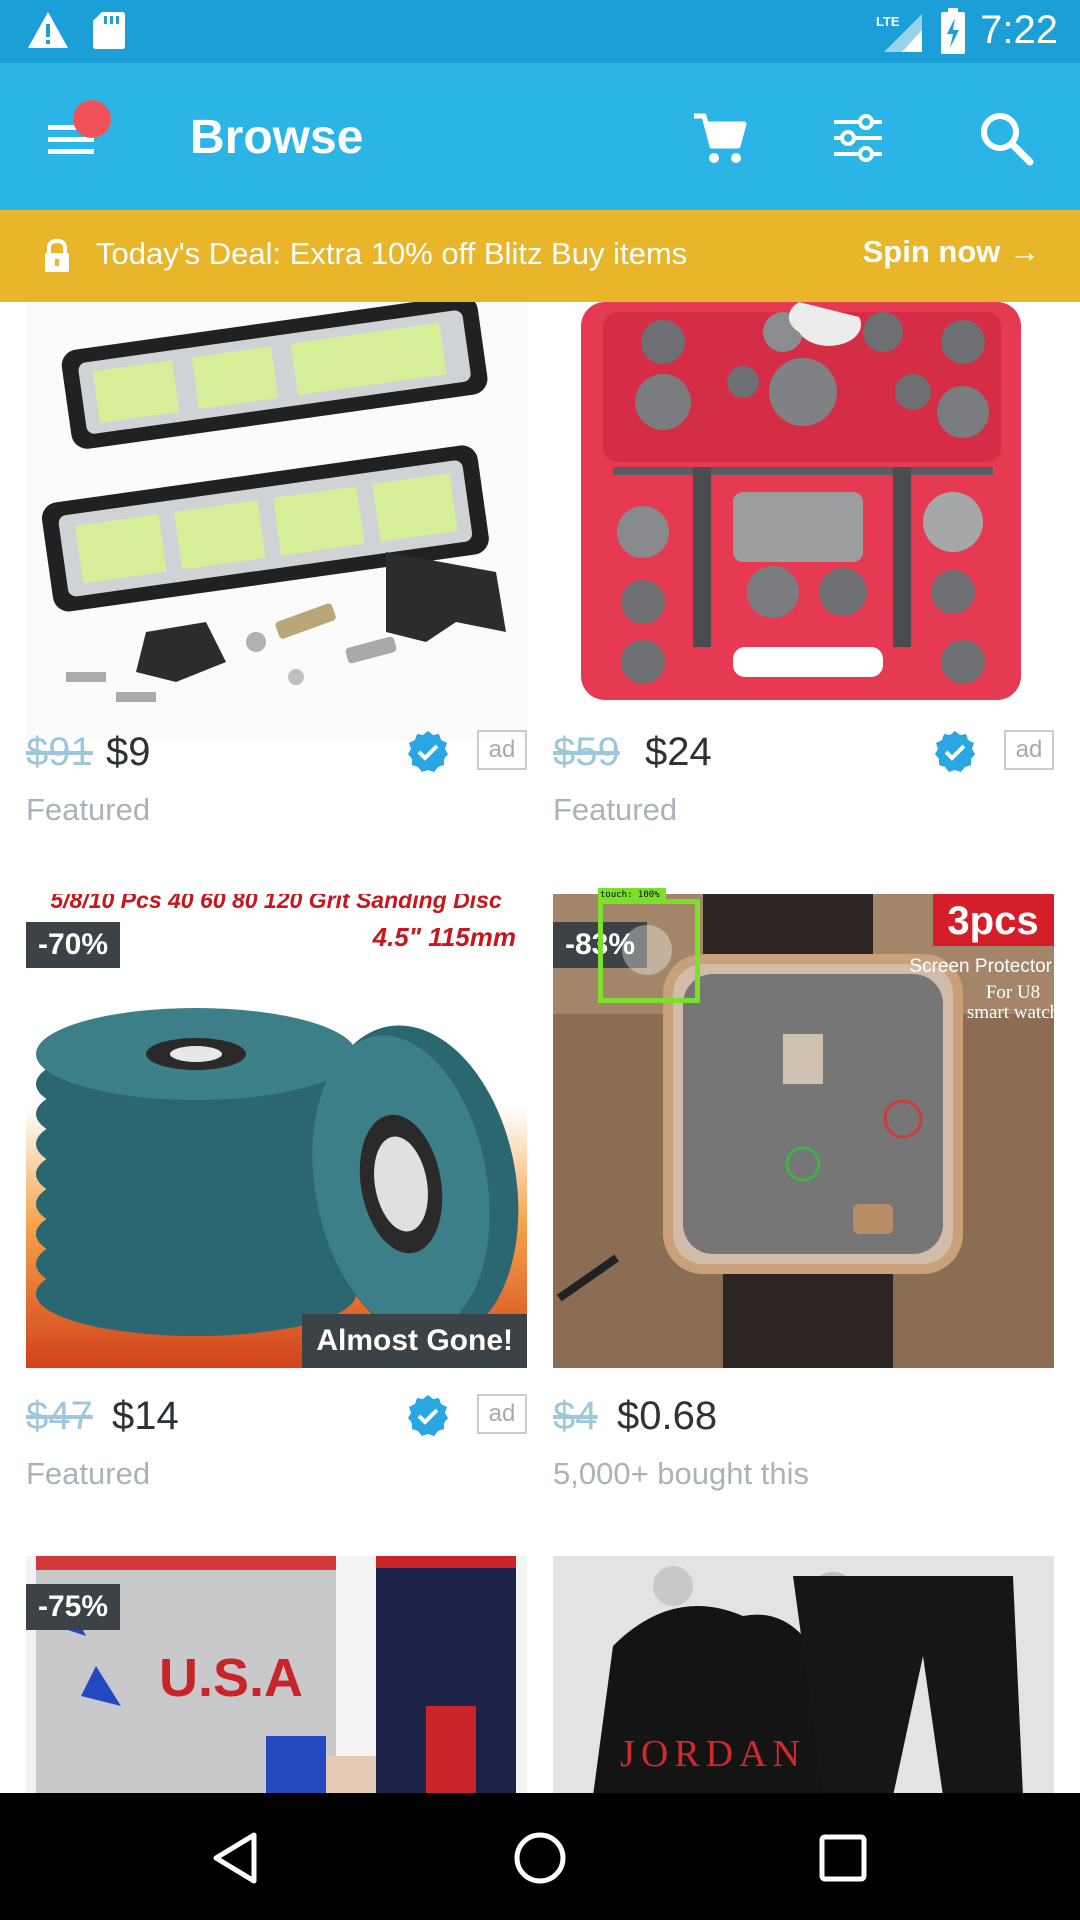 This screenshot has height=1920, width=1080. Describe the element at coordinates (48, 32) in the screenshot. I see `alert-icon` at that location.